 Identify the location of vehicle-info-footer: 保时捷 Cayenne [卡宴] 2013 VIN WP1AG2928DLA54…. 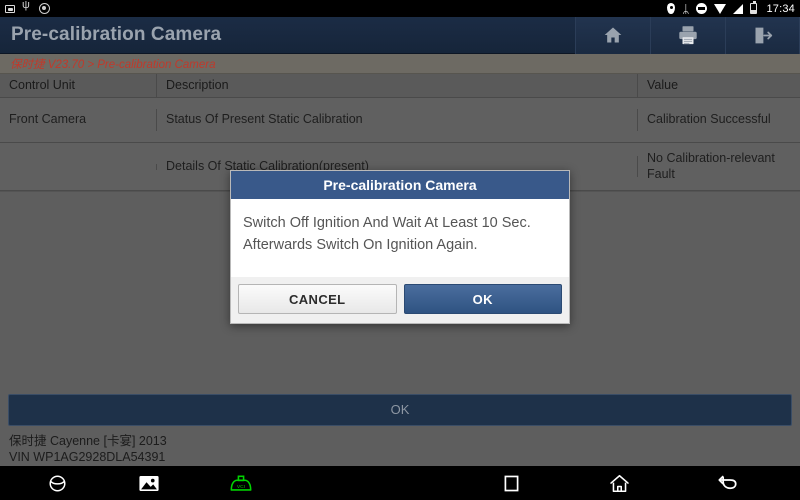
(400, 448).